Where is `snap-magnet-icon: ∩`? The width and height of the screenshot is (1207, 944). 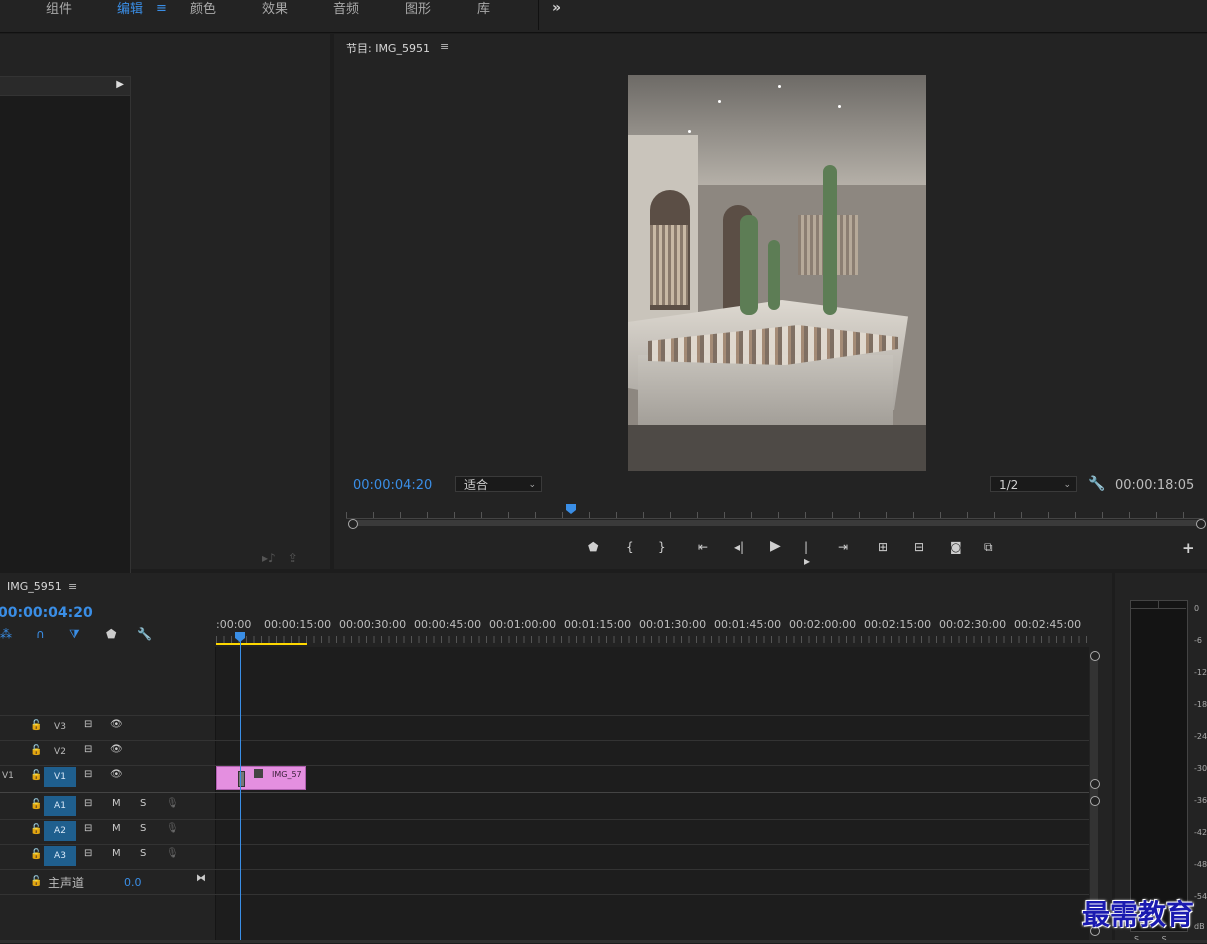 snap-magnet-icon: ∩ is located at coordinates (40, 634).